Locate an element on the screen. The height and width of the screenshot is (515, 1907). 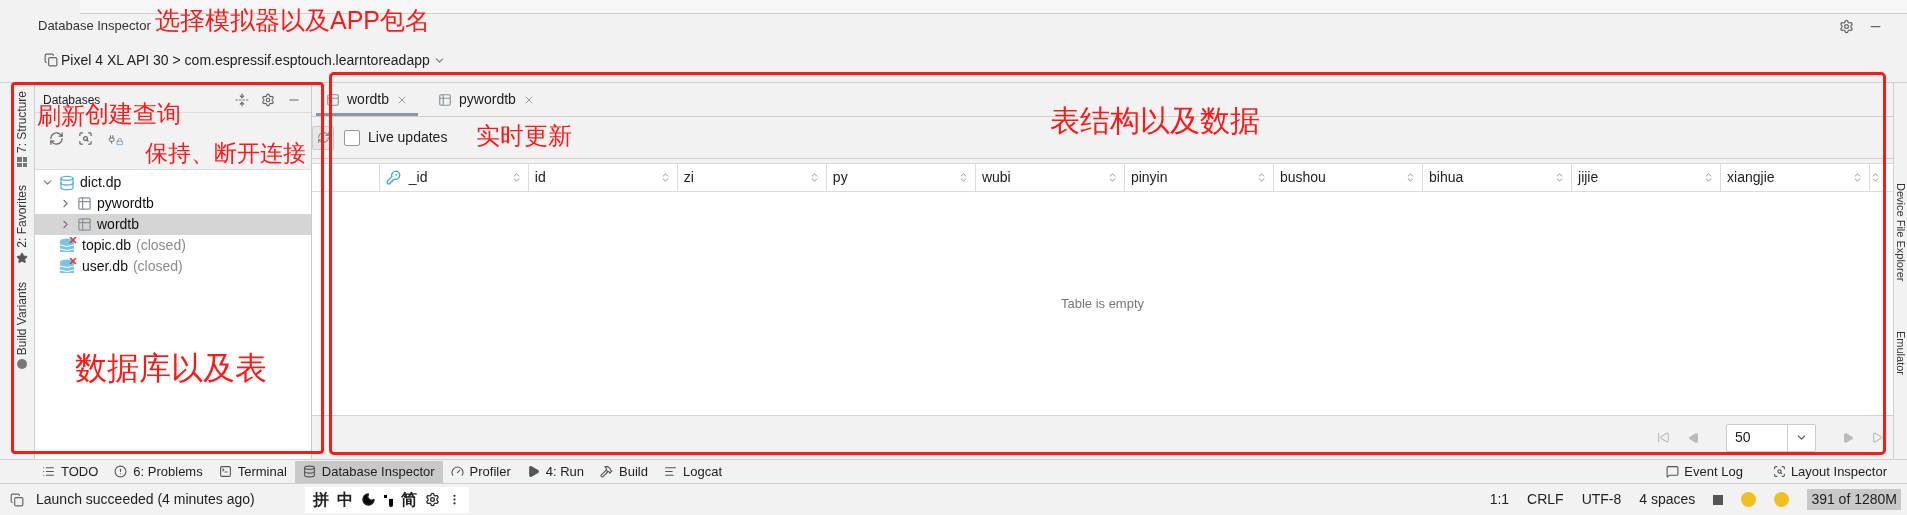
hammer-icon is located at coordinates (607, 471).